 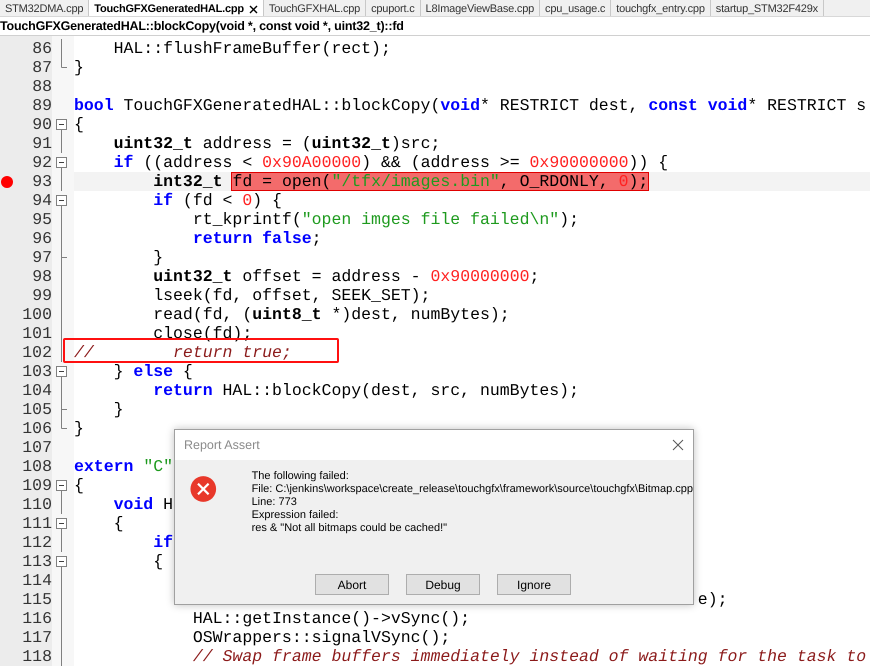 What do you see at coordinates (152, 371) in the screenshot?
I see `code-text: } else {` at bounding box center [152, 371].